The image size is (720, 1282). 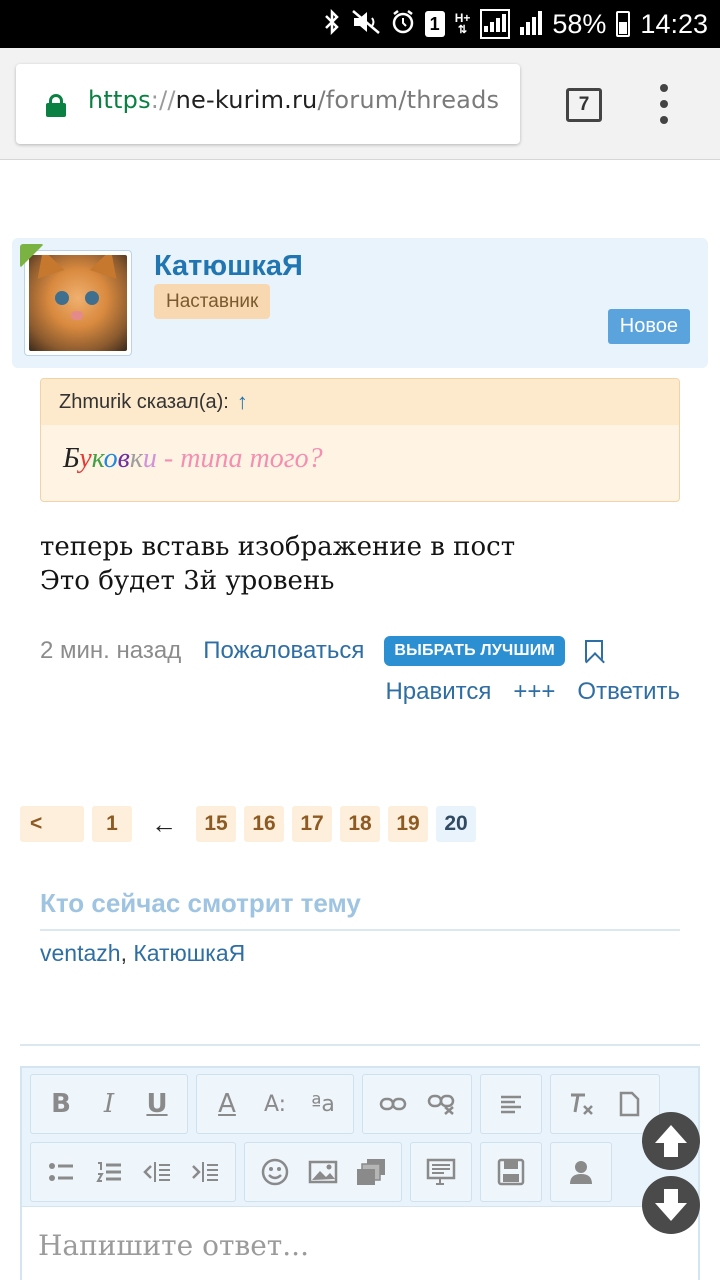 I want to click on browser-toolbar: https://ne-kurim.ru/forum/threads 7, so click(x=360, y=104).